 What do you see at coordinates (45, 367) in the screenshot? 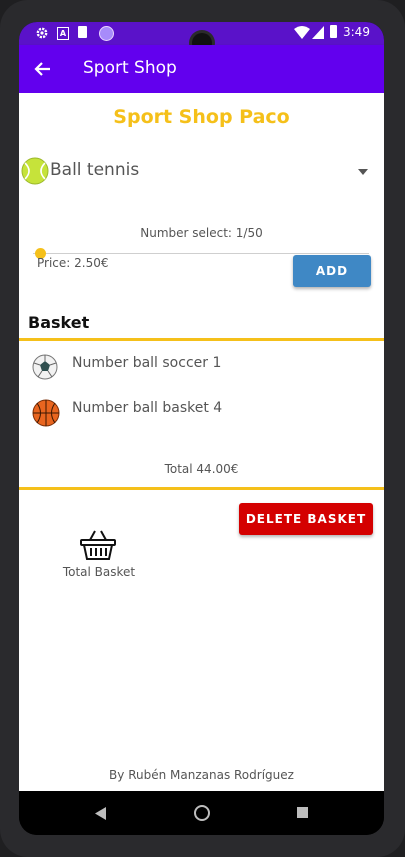
I see `soccer-ball-icon` at bounding box center [45, 367].